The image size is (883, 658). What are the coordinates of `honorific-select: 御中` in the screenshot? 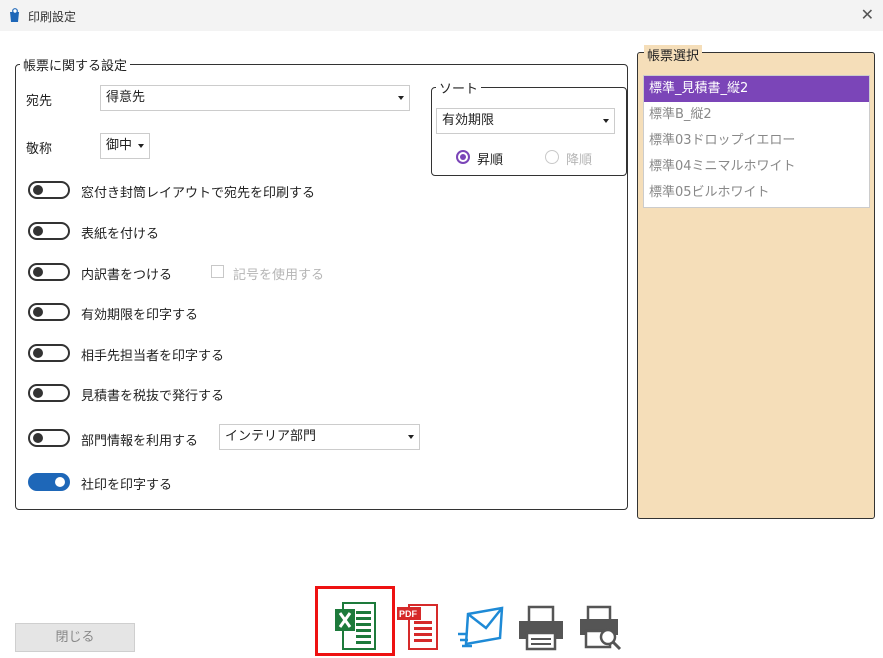 It's located at (125, 146).